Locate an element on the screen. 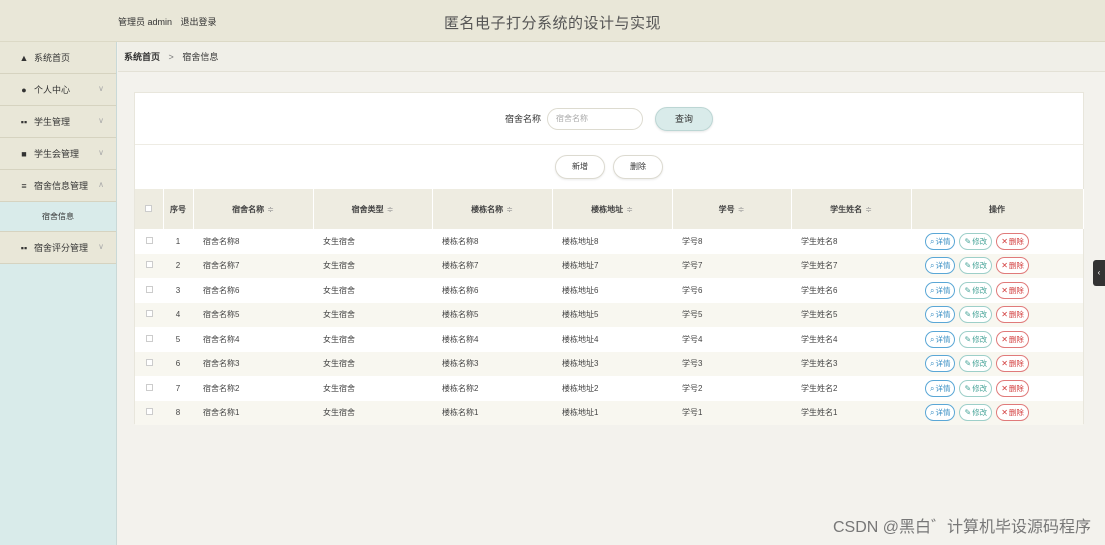 This screenshot has width=1105, height=545. cell-building-name: 楼栋名称2 is located at coordinates (460, 388).